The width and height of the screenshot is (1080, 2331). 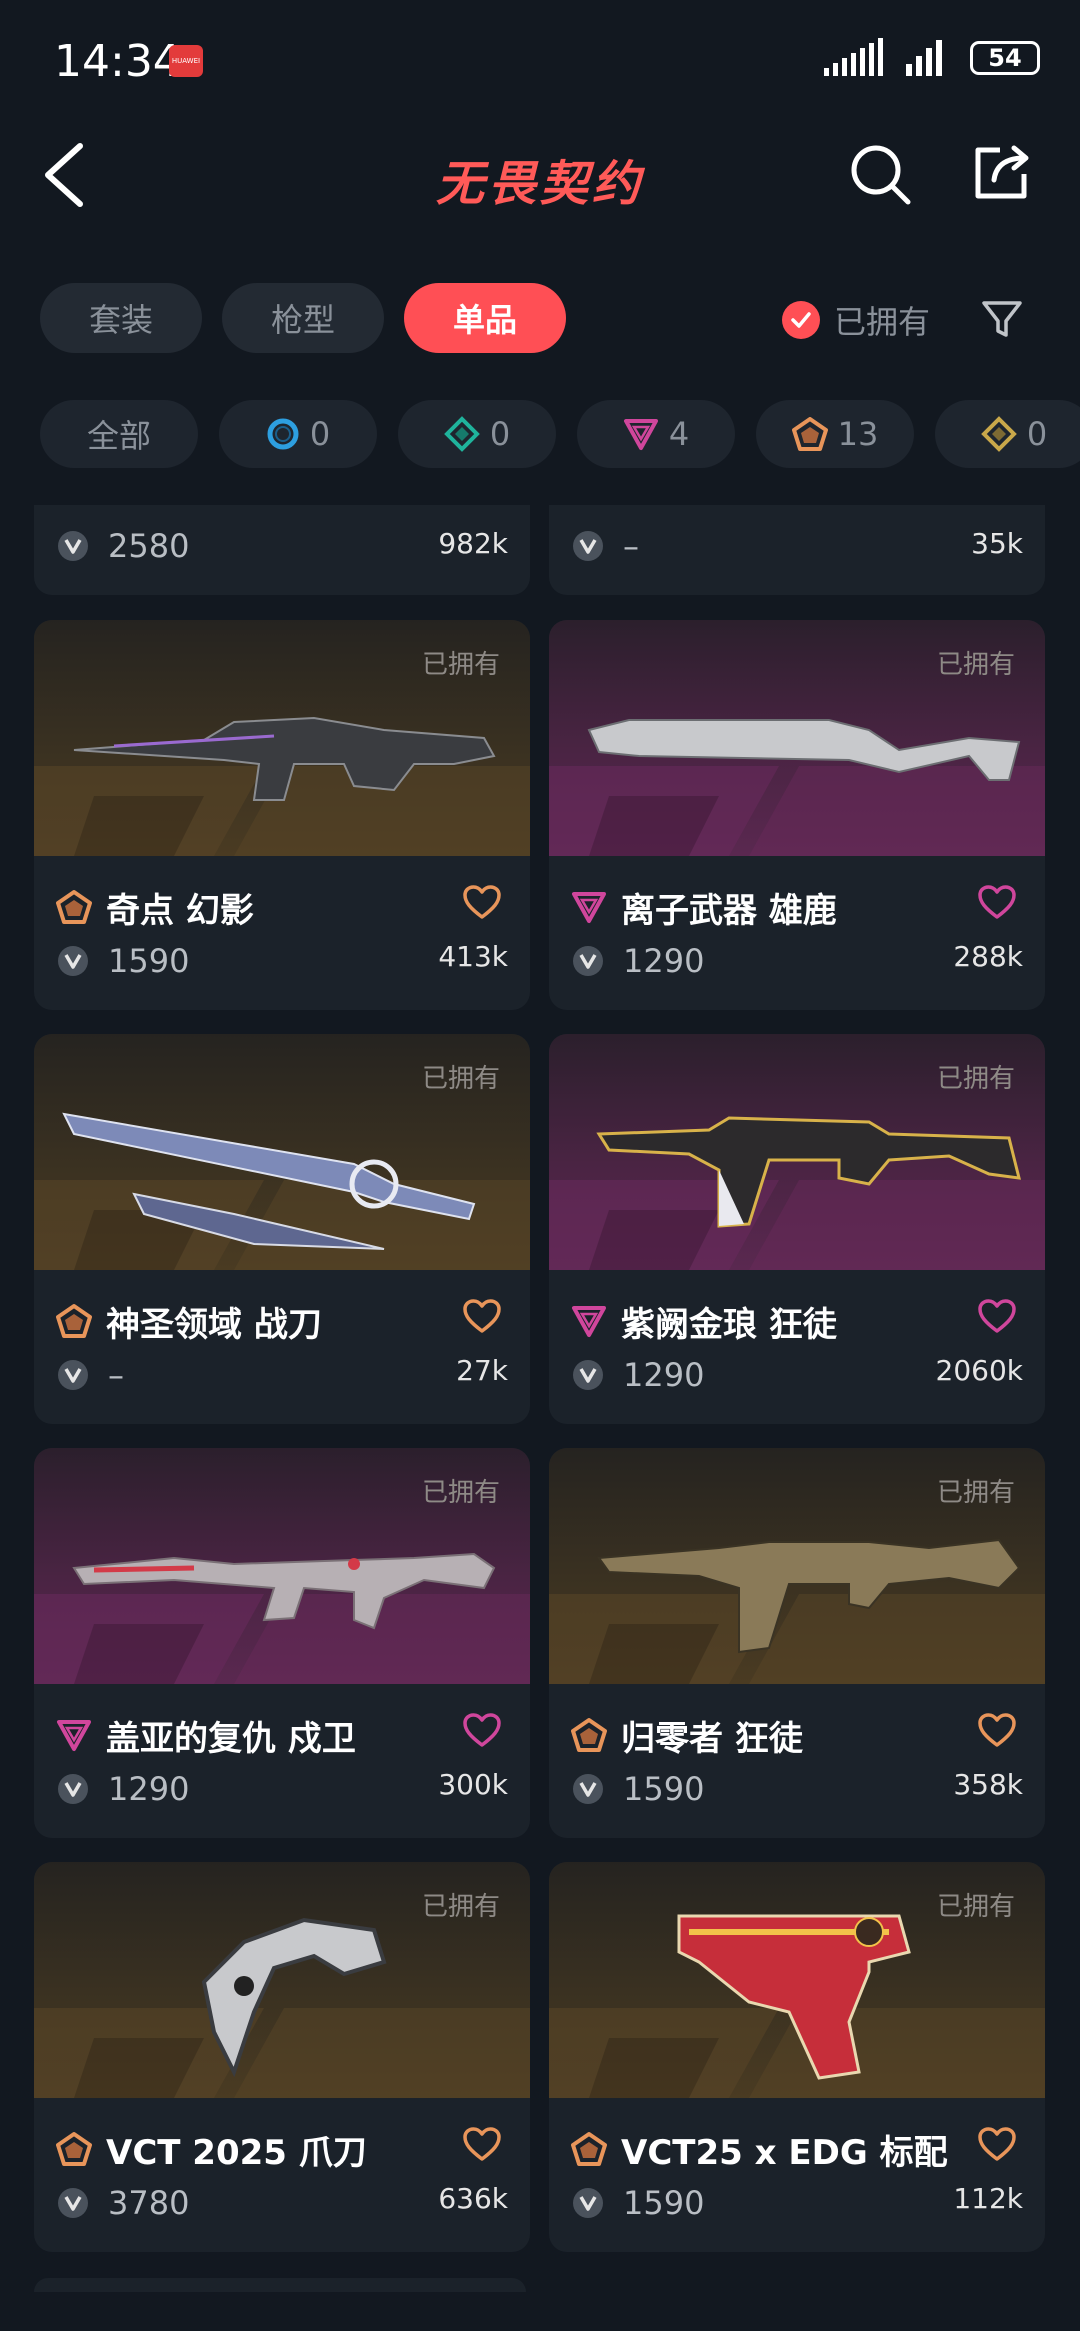 What do you see at coordinates (799, 2149) in the screenshot?
I see `card-title-row: VCT25 x EDG 标配` at bounding box center [799, 2149].